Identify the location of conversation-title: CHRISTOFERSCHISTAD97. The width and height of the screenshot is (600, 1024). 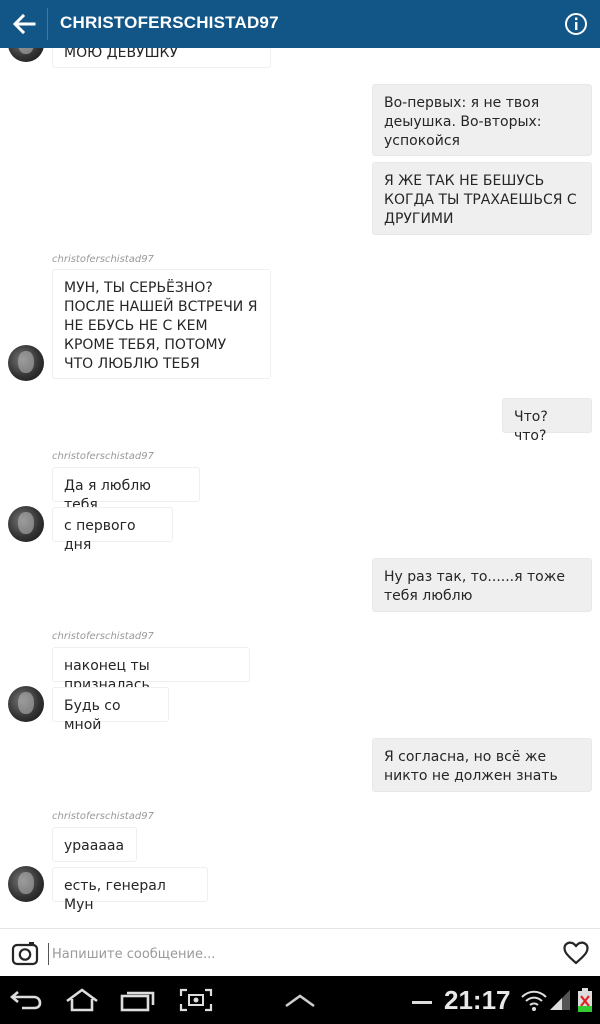
(169, 23).